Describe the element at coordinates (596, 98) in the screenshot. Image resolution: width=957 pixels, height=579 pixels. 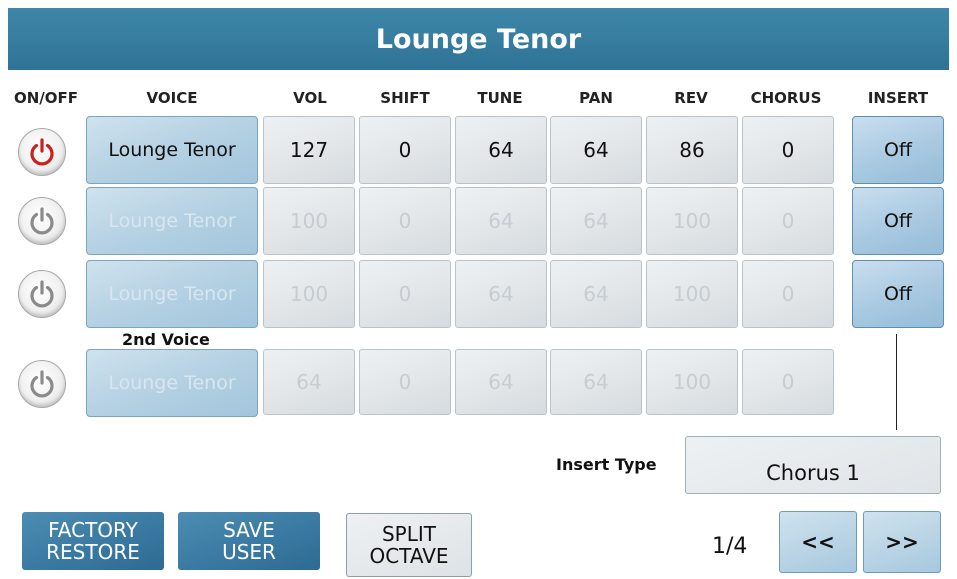
I see `header-pan: PAN` at that location.